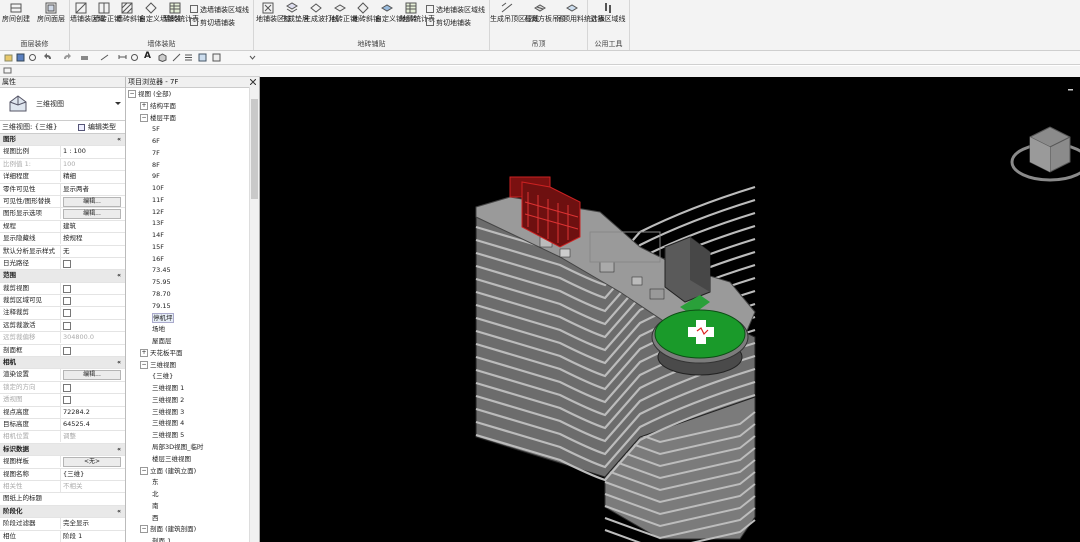  I want to click on property-value: 72284.2, so click(91, 412).